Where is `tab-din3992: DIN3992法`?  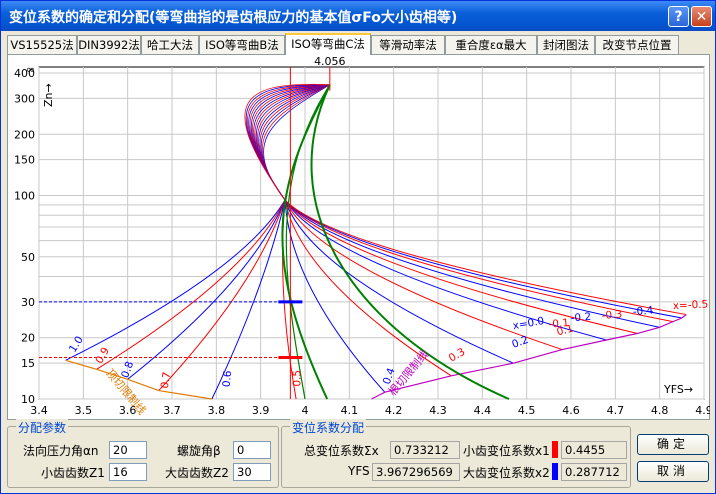
tab-din3992: DIN3992法 is located at coordinates (109, 44).